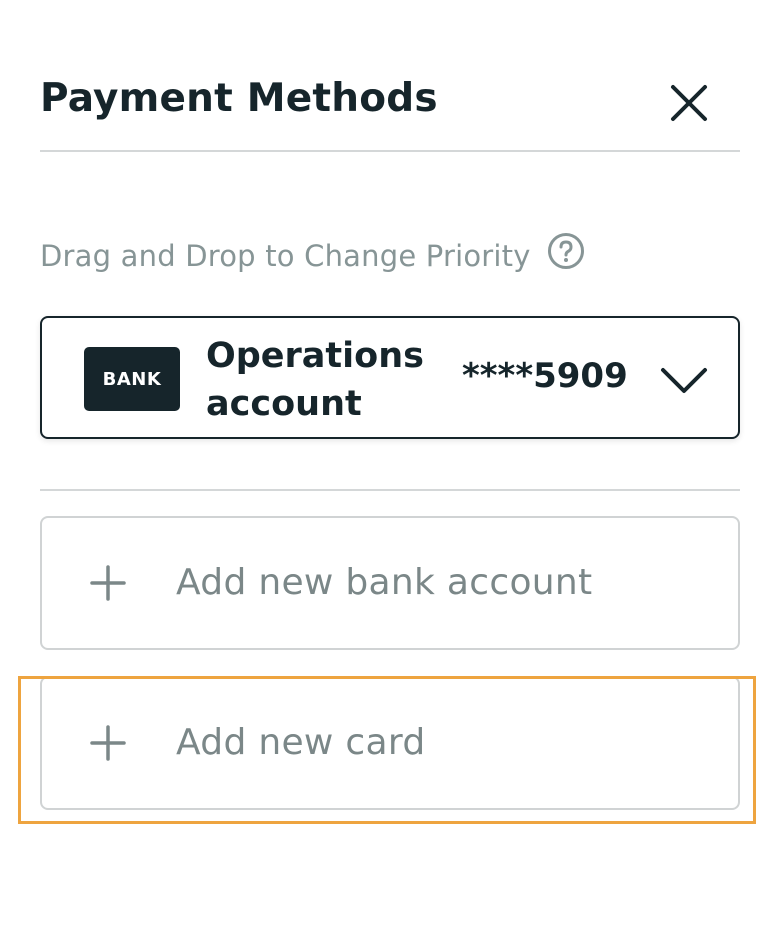 The image size is (772, 934). Describe the element at coordinates (545, 376) in the screenshot. I see `account-masked-number: ****5909` at that location.